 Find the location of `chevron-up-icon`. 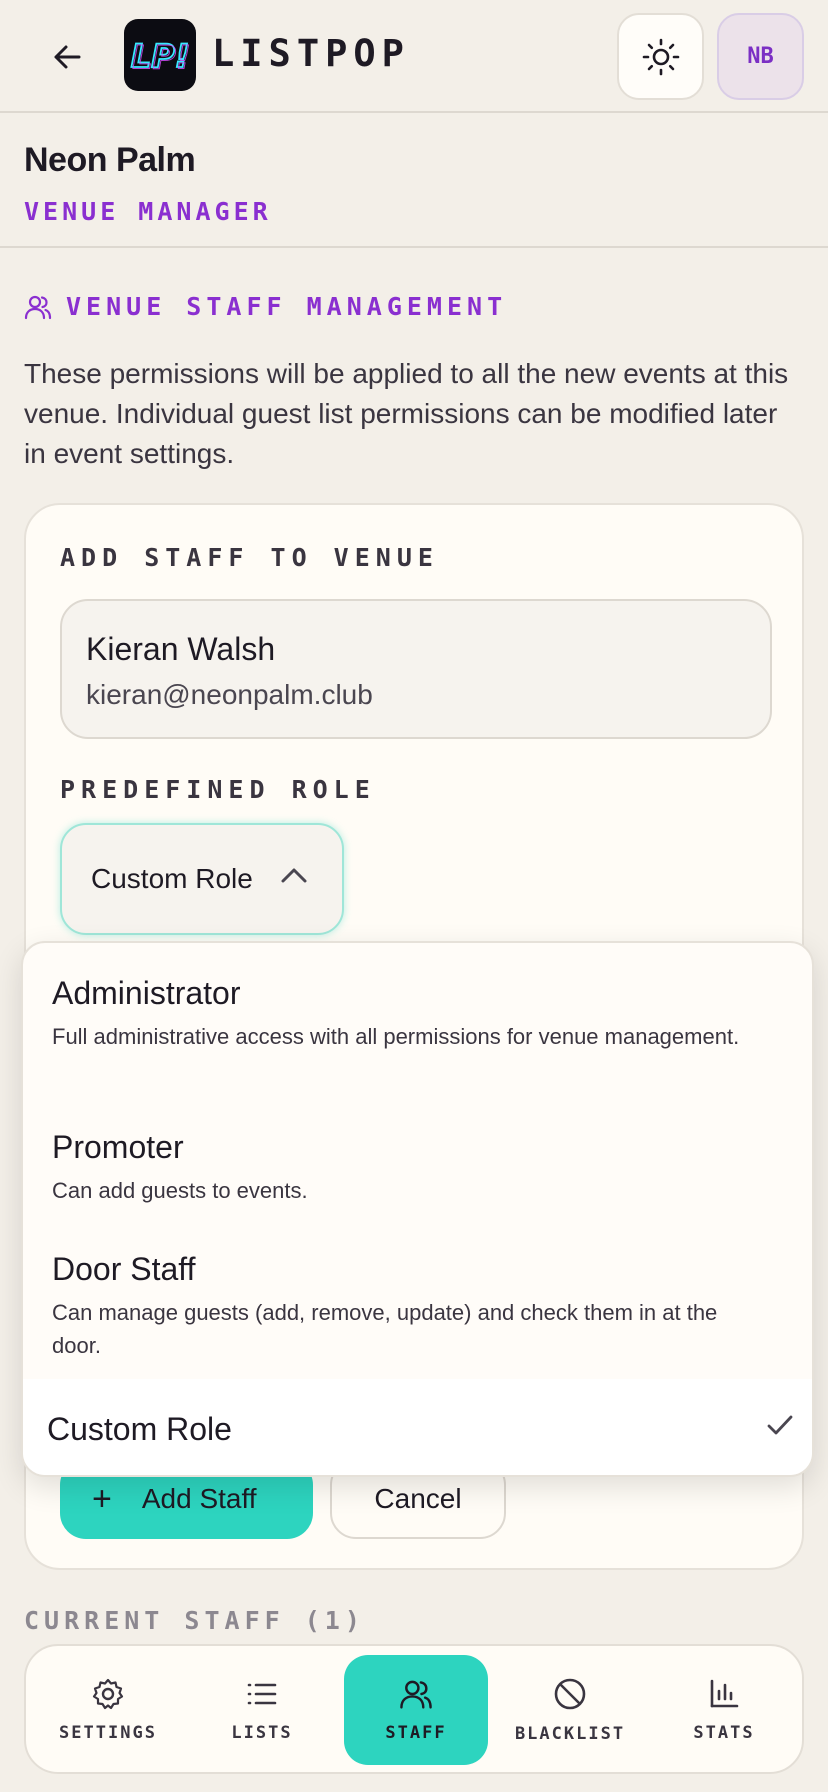

chevron-up-icon is located at coordinates (294, 875).